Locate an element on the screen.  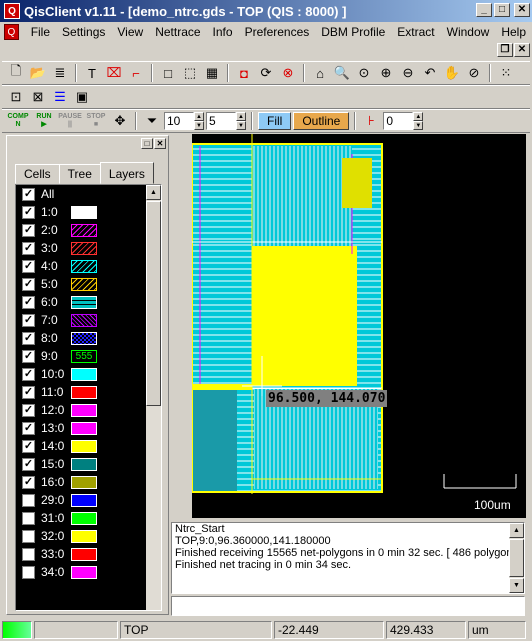
copy-area-icon: ◘ is located at coordinates (244, 73).